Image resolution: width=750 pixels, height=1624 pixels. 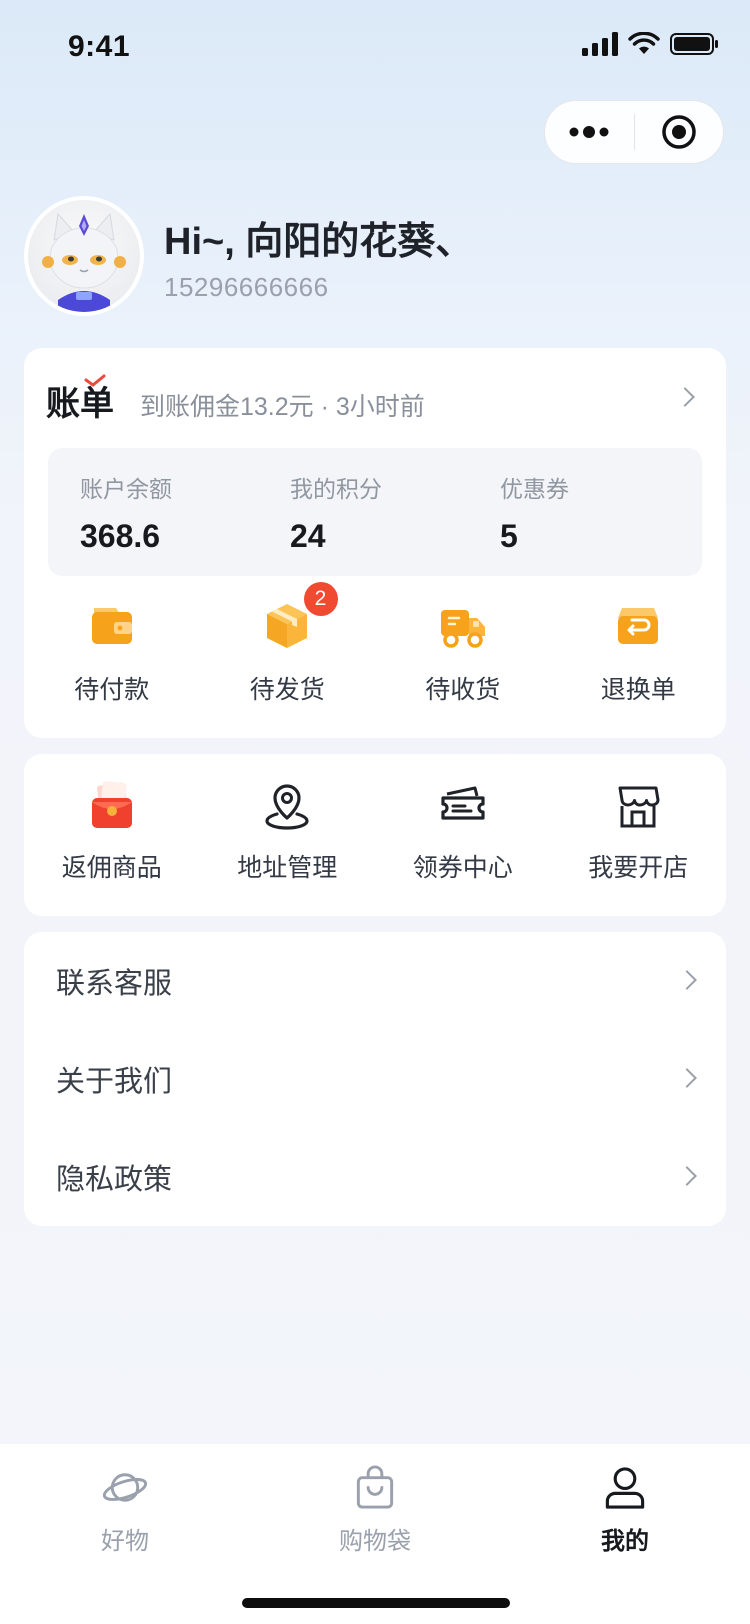 I want to click on order-label: 退换单, so click(x=638, y=690).